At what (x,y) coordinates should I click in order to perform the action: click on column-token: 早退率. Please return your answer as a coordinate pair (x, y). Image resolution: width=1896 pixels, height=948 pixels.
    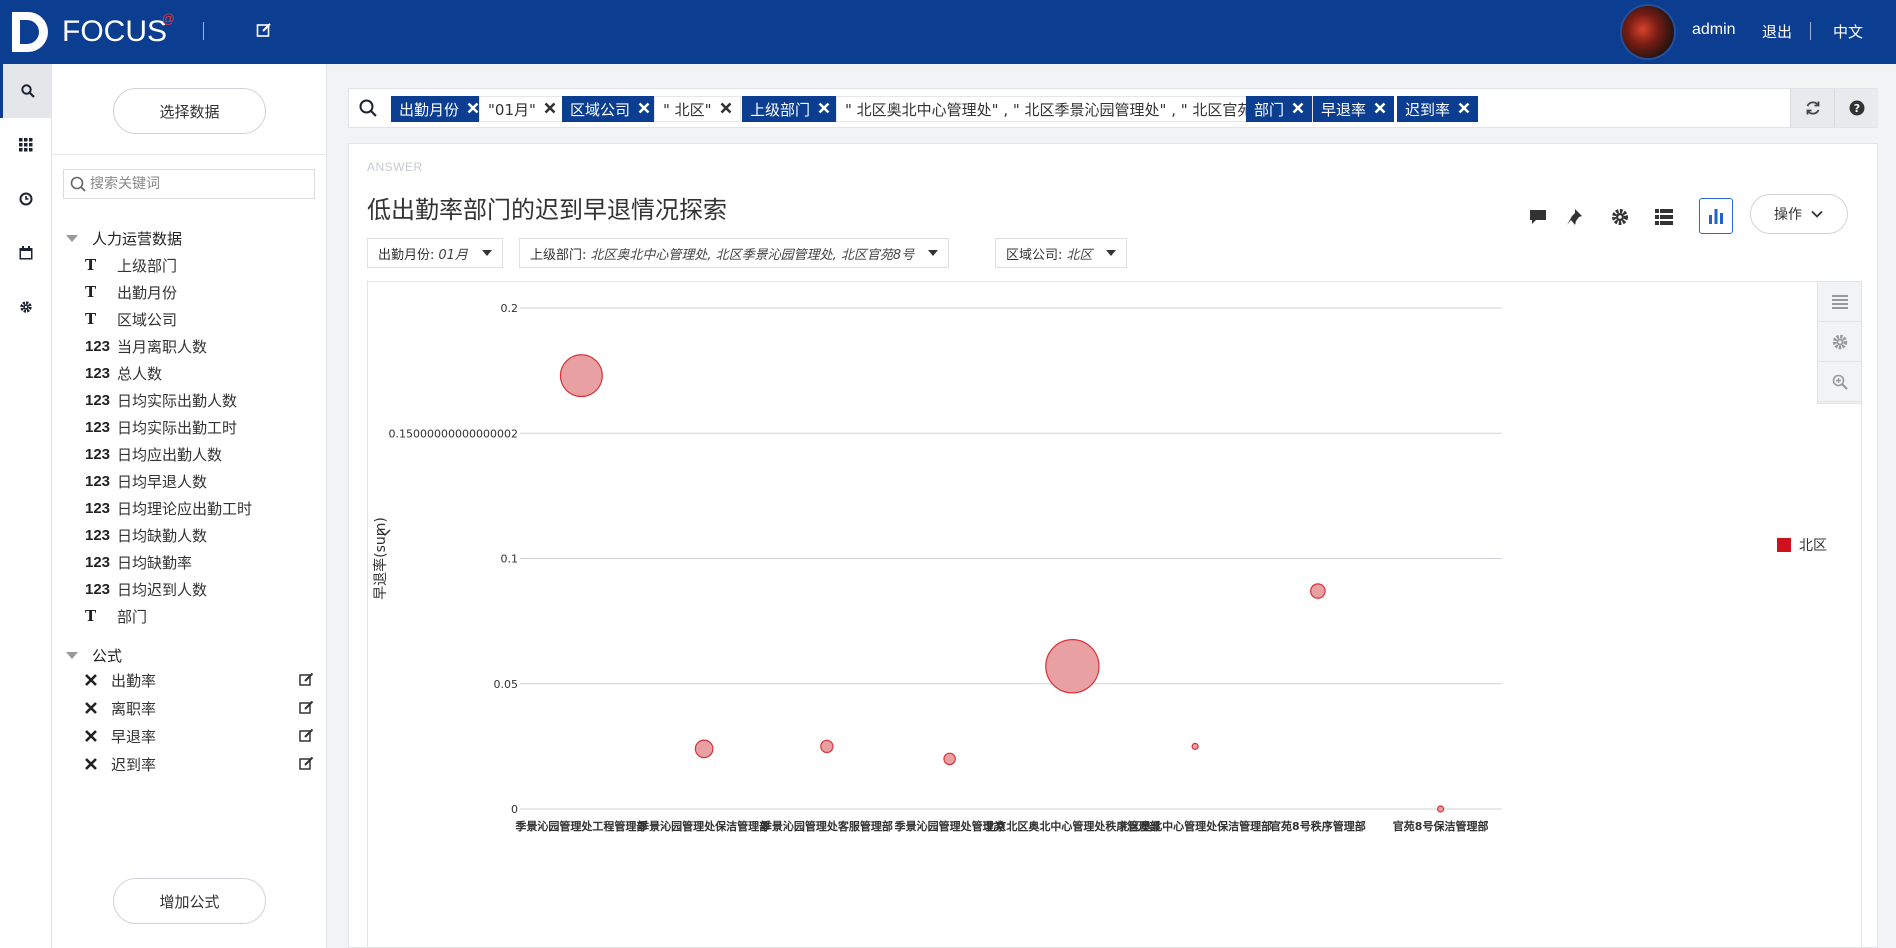
    Looking at the image, I should click on (1354, 109).